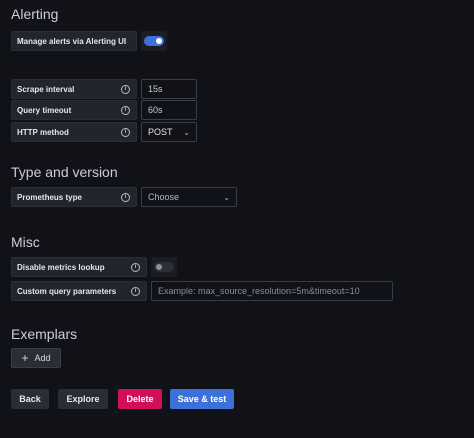  Describe the element at coordinates (43, 132) in the screenshot. I see `http-method-text: HTTP method` at that location.